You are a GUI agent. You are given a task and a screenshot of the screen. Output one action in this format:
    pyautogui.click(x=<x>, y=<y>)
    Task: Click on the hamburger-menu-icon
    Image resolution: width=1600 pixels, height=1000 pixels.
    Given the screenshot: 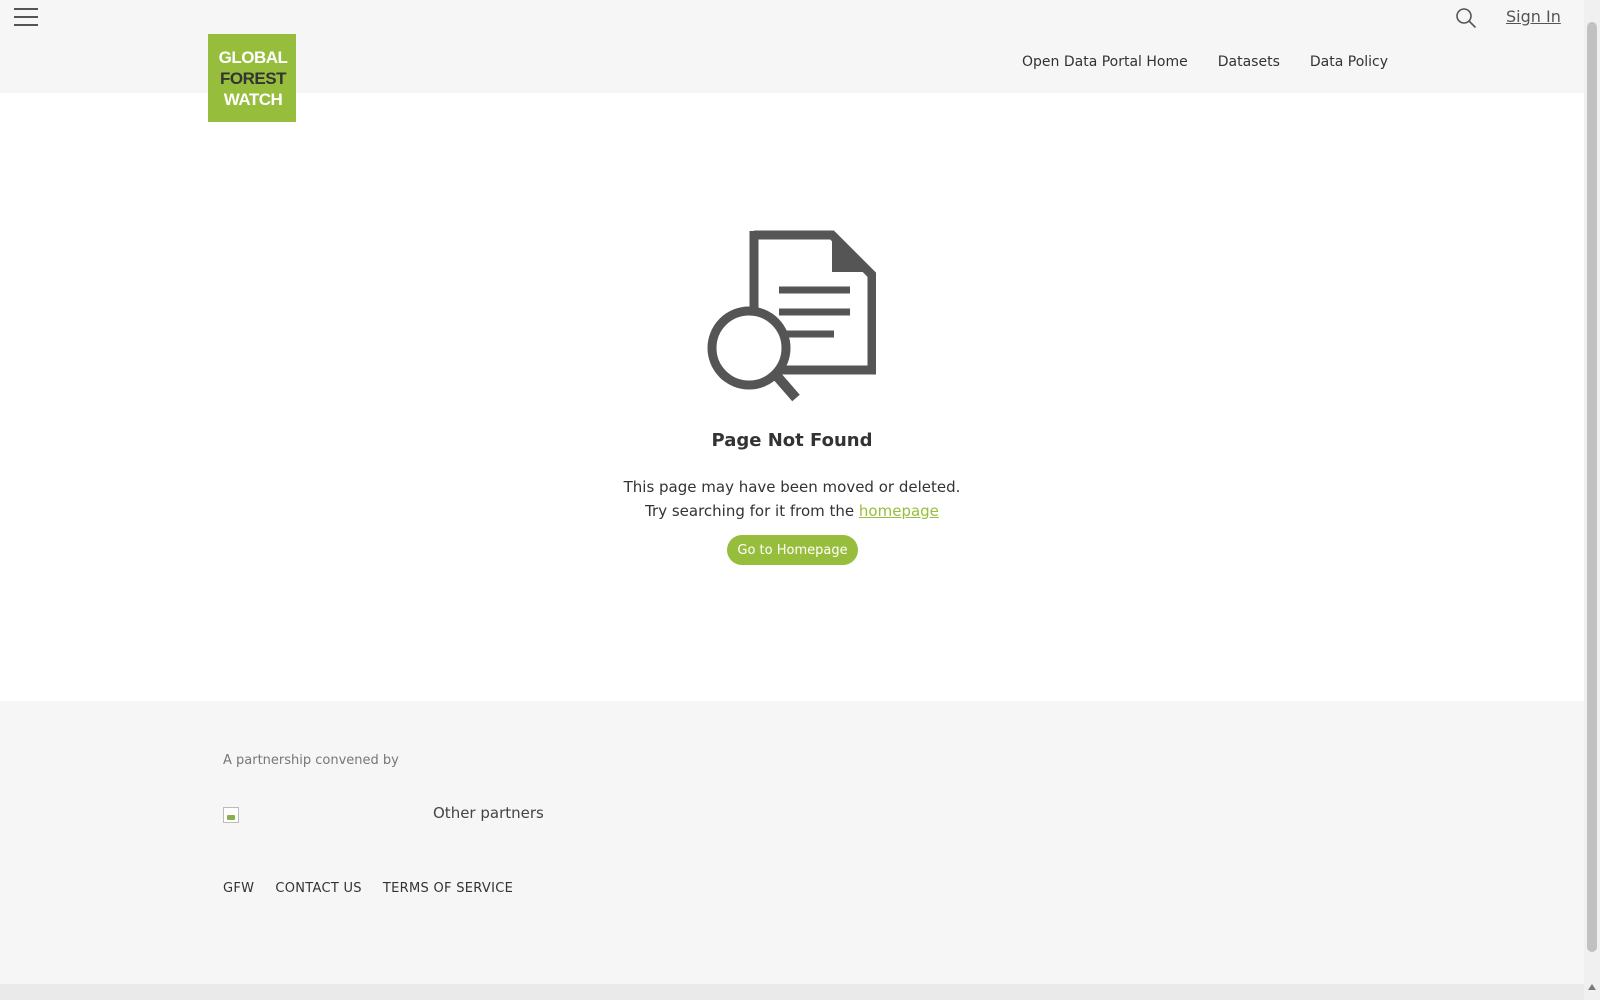 What is the action you would take?
    pyautogui.click(x=26, y=17)
    